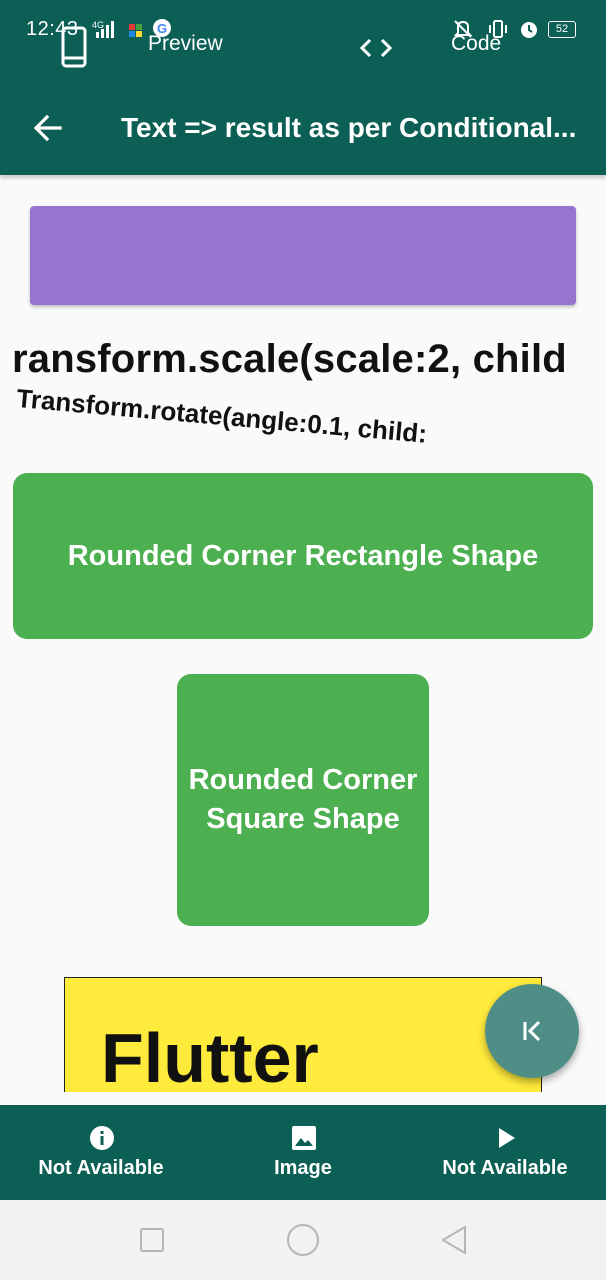 Image resolution: width=606 pixels, height=1280 pixels. What do you see at coordinates (303, 255) in the screenshot?
I see `purple-container` at bounding box center [303, 255].